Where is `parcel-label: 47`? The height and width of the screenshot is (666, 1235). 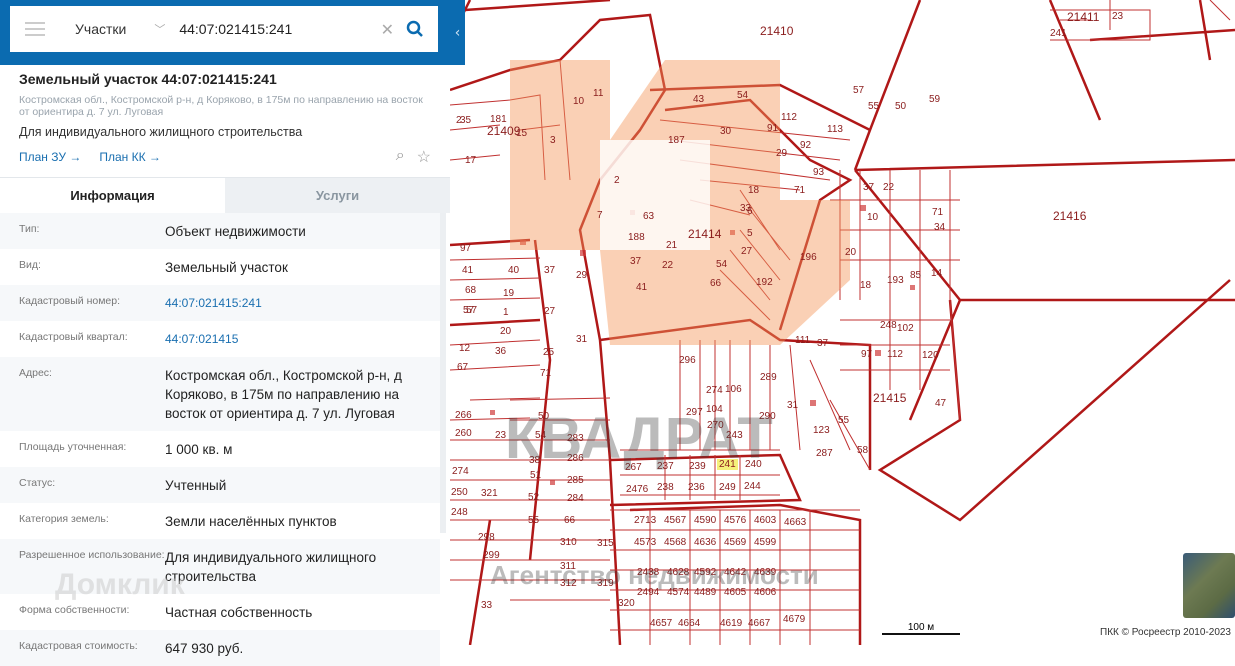
parcel-label: 47 is located at coordinates (940, 403).